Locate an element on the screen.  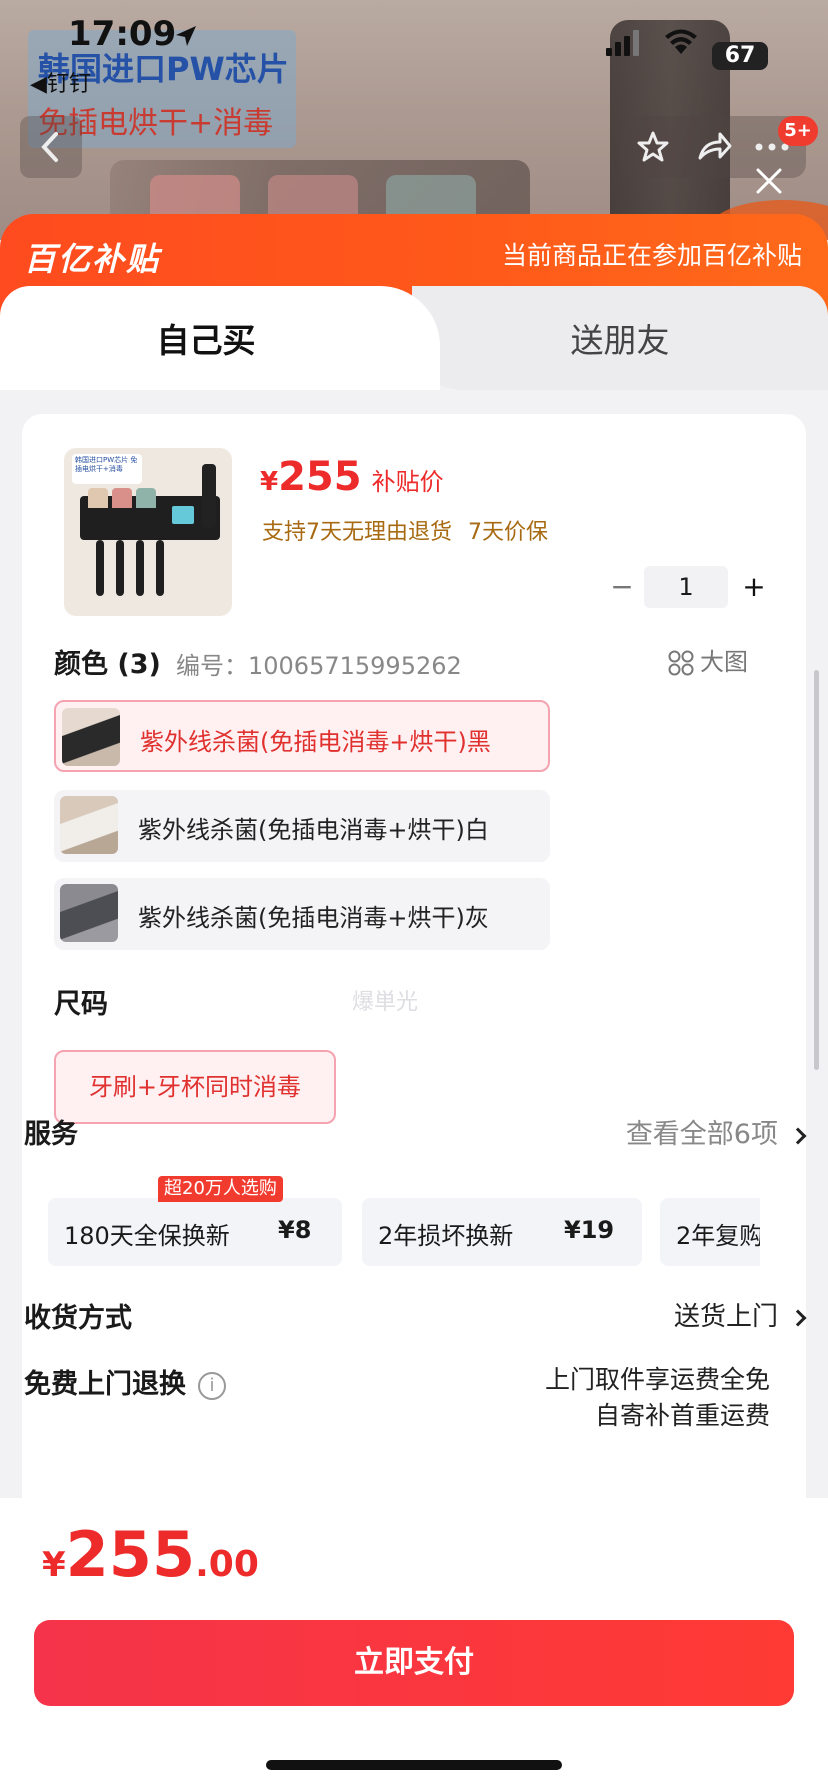
sku-code: 编号：10065715995262 is located at coordinates (319, 666).